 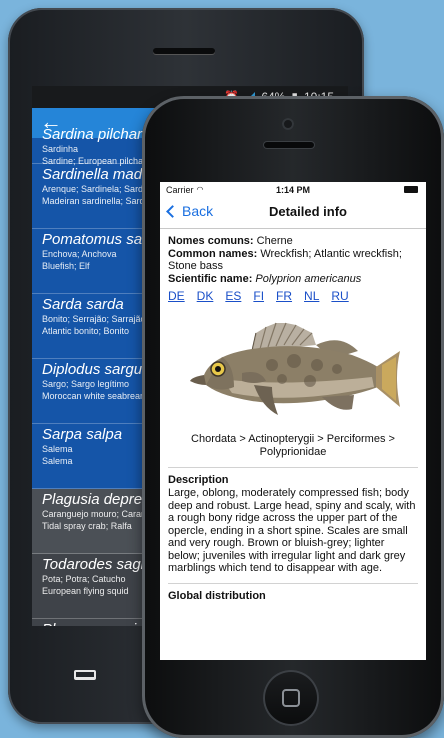 I want to click on front-camera, so click(x=288, y=124).